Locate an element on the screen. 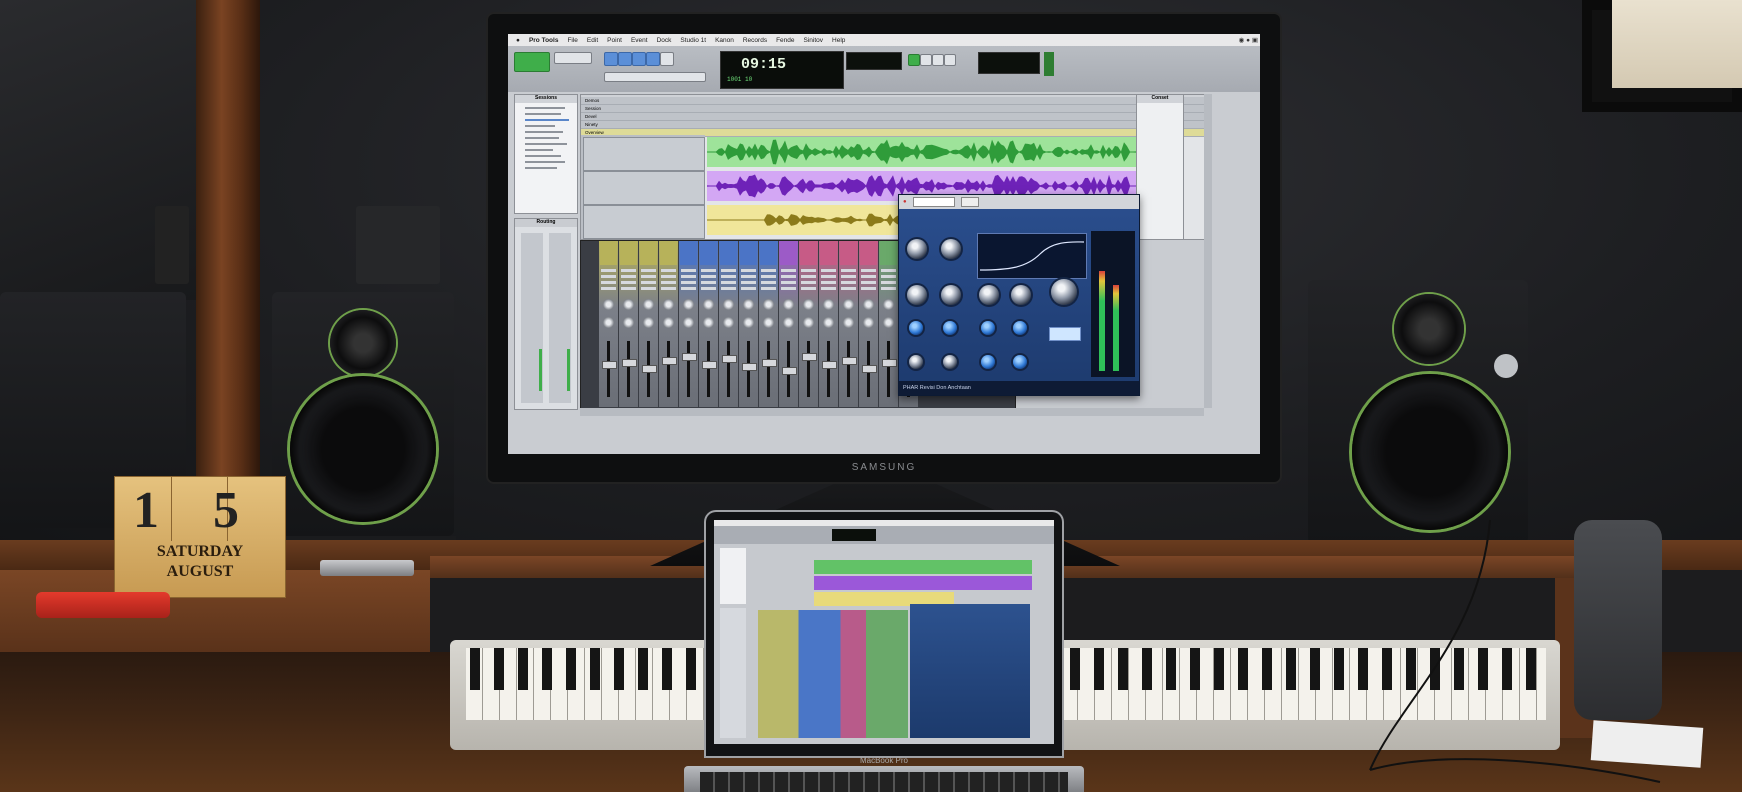  mode-button is located at coordinates (532, 62).